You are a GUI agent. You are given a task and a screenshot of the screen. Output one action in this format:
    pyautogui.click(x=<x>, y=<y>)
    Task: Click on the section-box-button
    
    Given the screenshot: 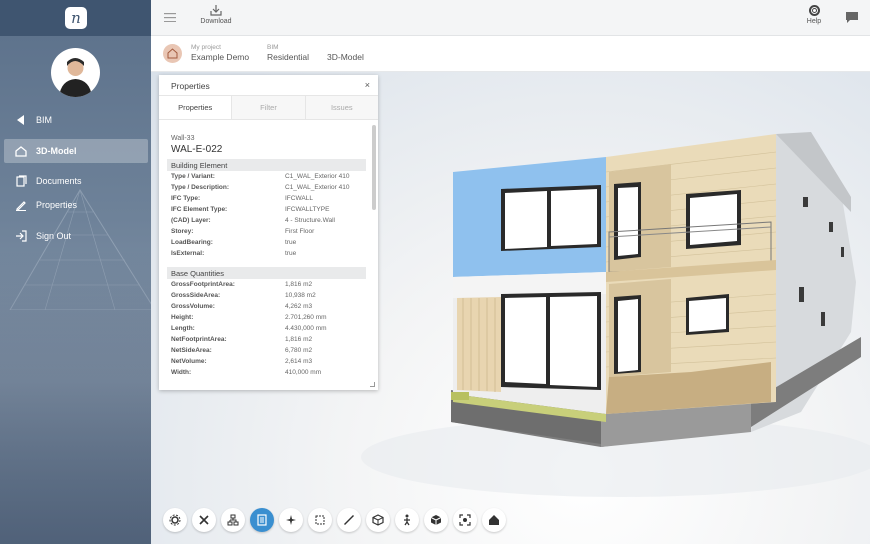 What is the action you would take?
    pyautogui.click(x=320, y=520)
    